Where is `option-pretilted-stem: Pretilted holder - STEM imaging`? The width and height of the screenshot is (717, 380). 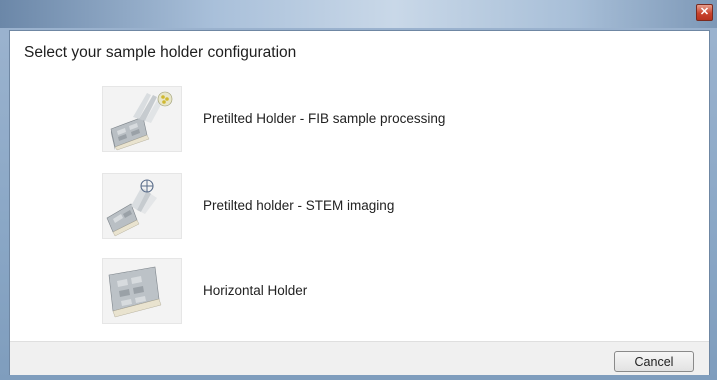 option-pretilted-stem: Pretilted holder - STEM imaging is located at coordinates (362, 206).